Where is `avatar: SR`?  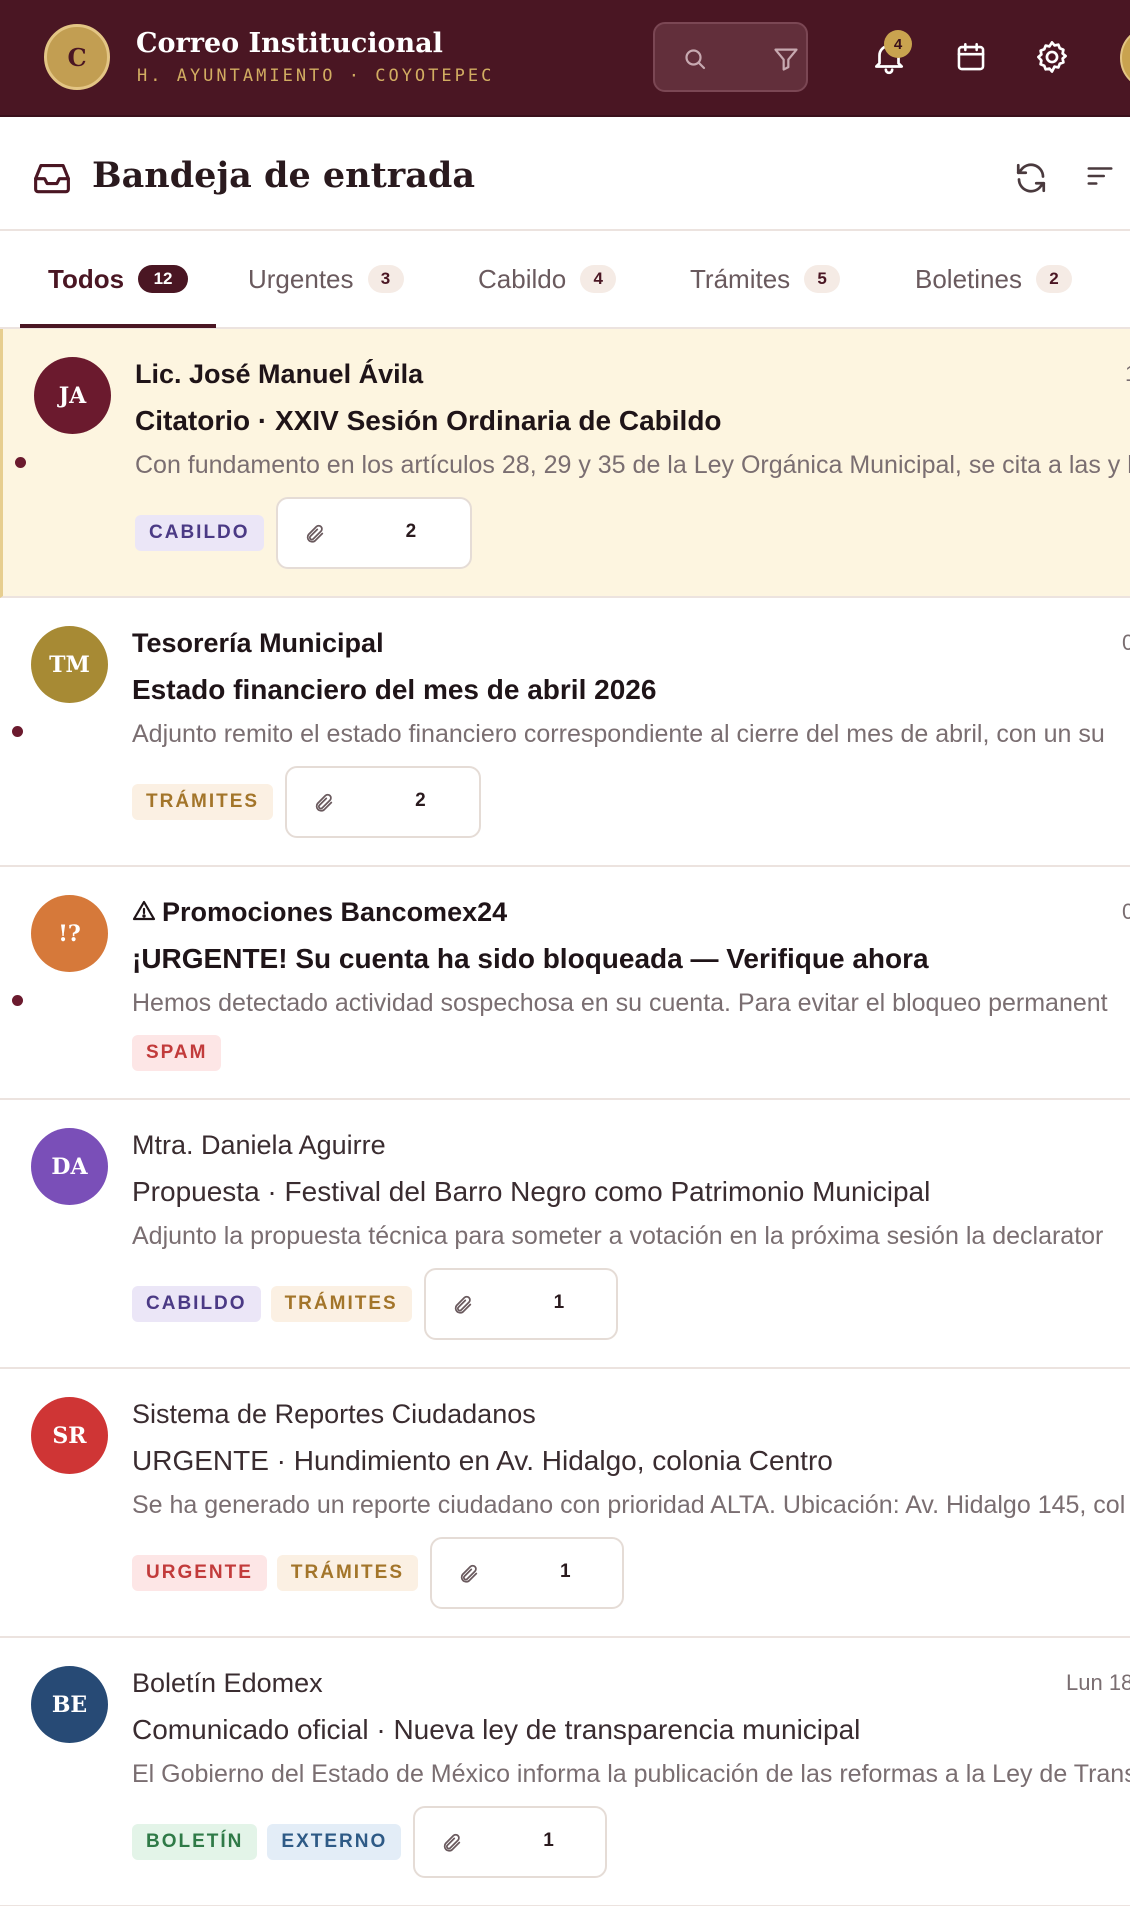 avatar: SR is located at coordinates (69, 1435).